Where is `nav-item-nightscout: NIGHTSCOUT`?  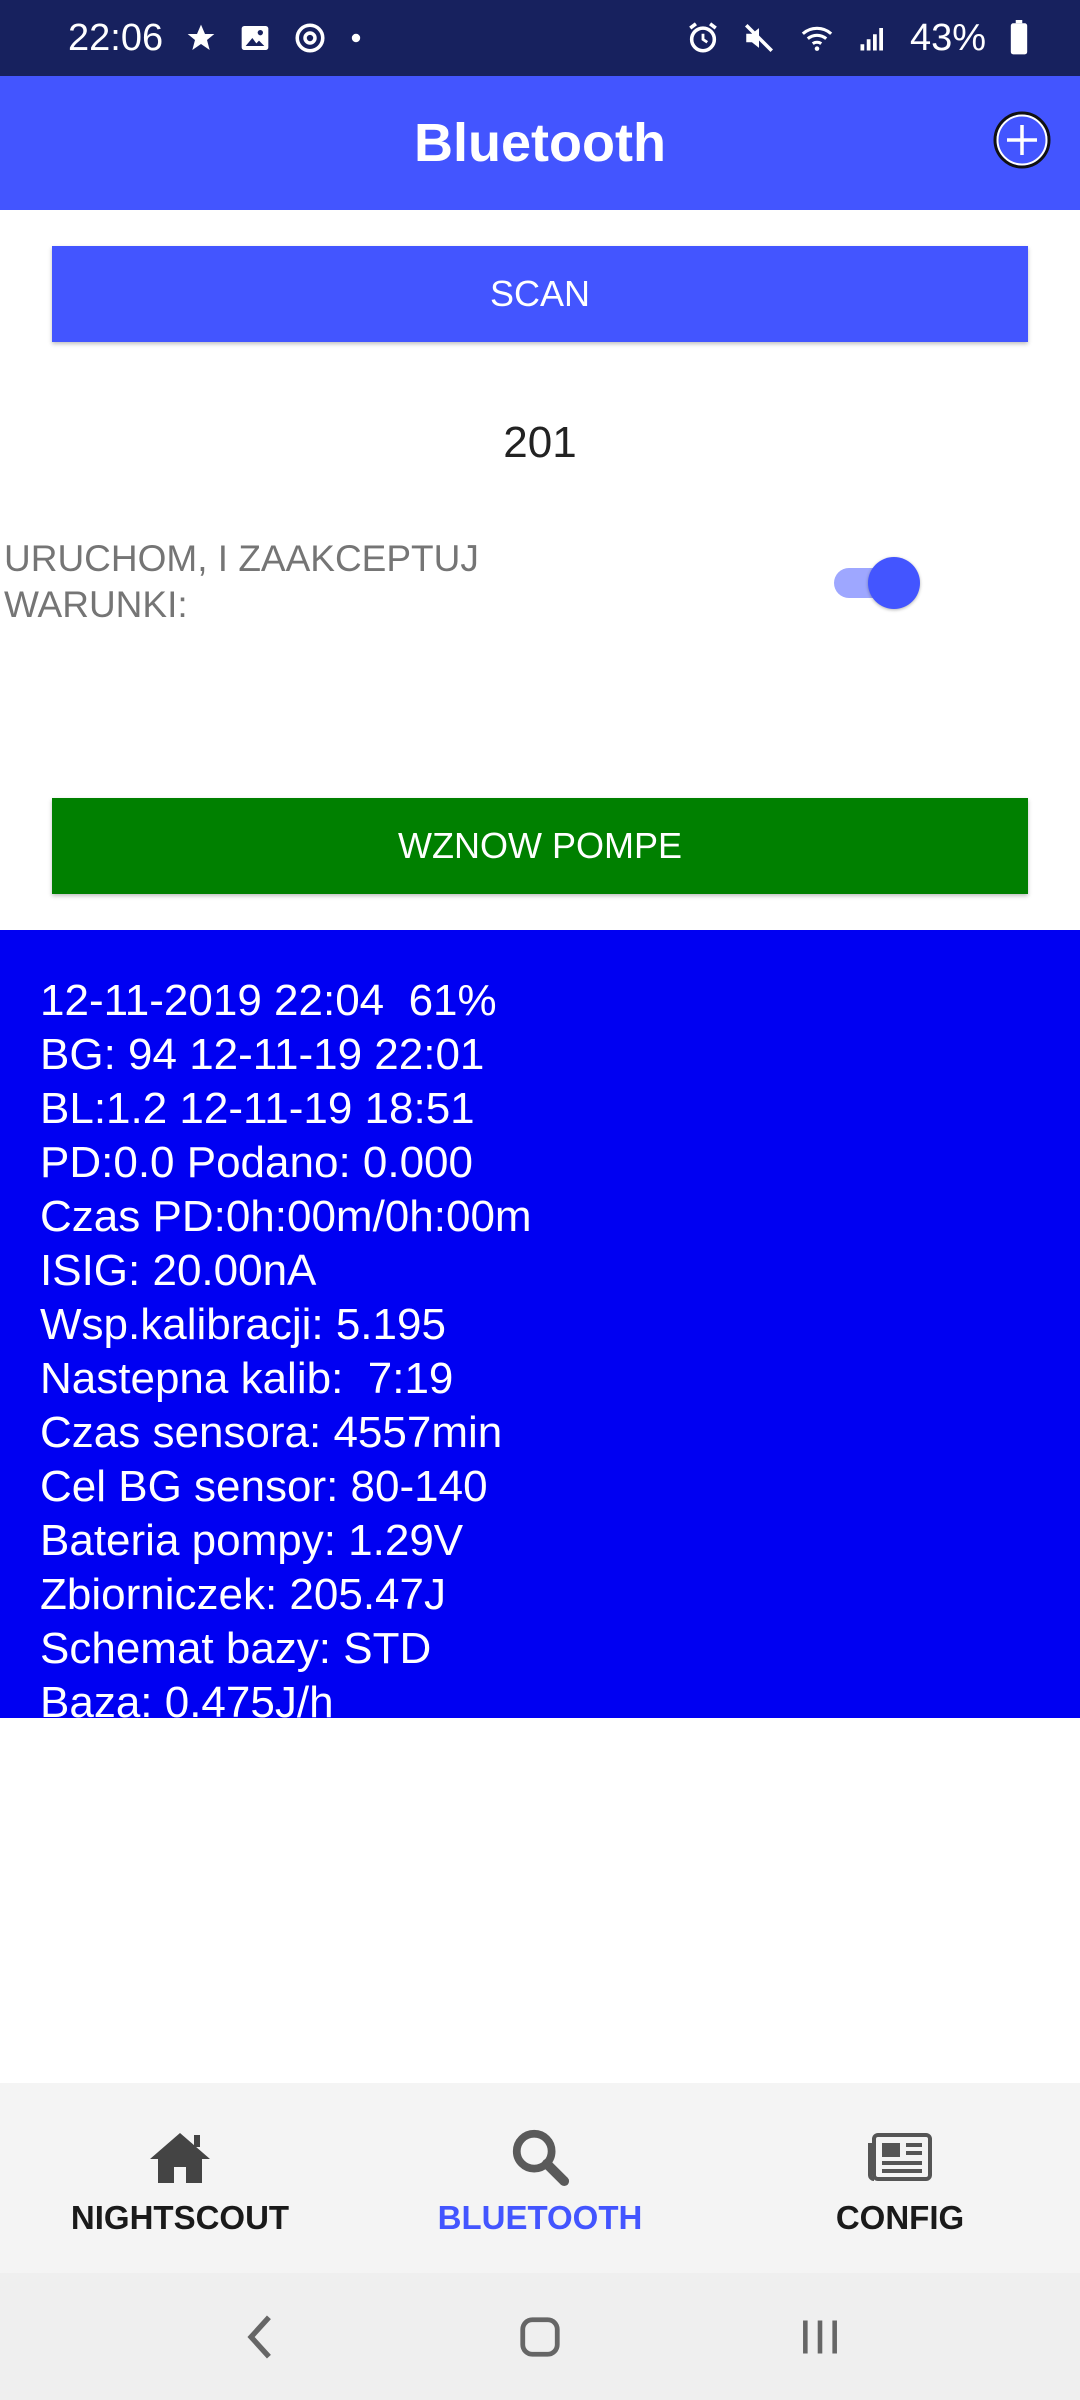
nav-item-nightscout: NIGHTSCOUT is located at coordinates (180, 2178).